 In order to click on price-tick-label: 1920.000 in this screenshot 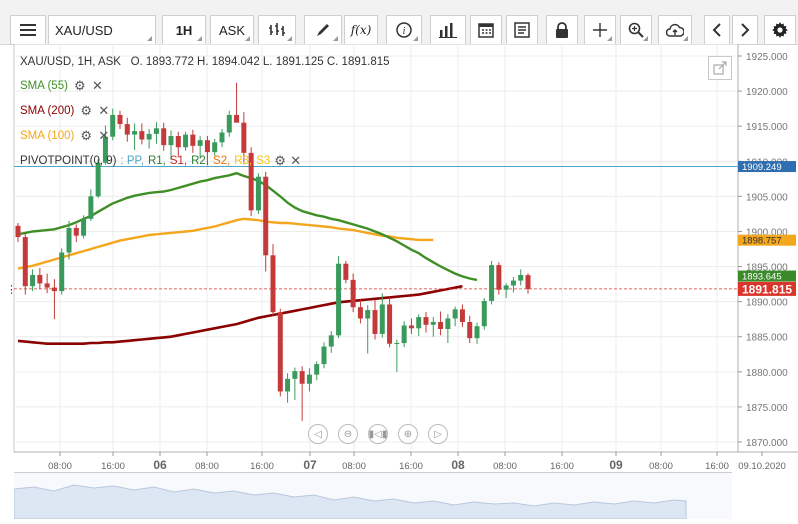, I will do `click(767, 92)`.